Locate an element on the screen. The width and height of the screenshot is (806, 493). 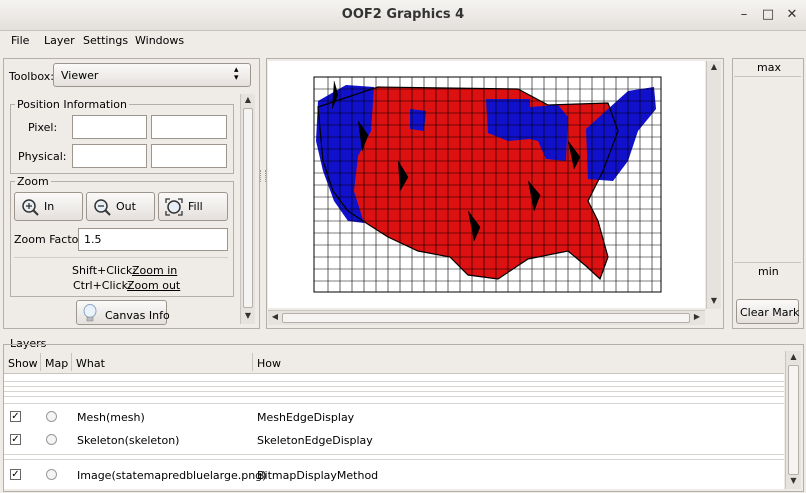
canvas-hscrollbar: ◀ ▶ is located at coordinates (486, 317).